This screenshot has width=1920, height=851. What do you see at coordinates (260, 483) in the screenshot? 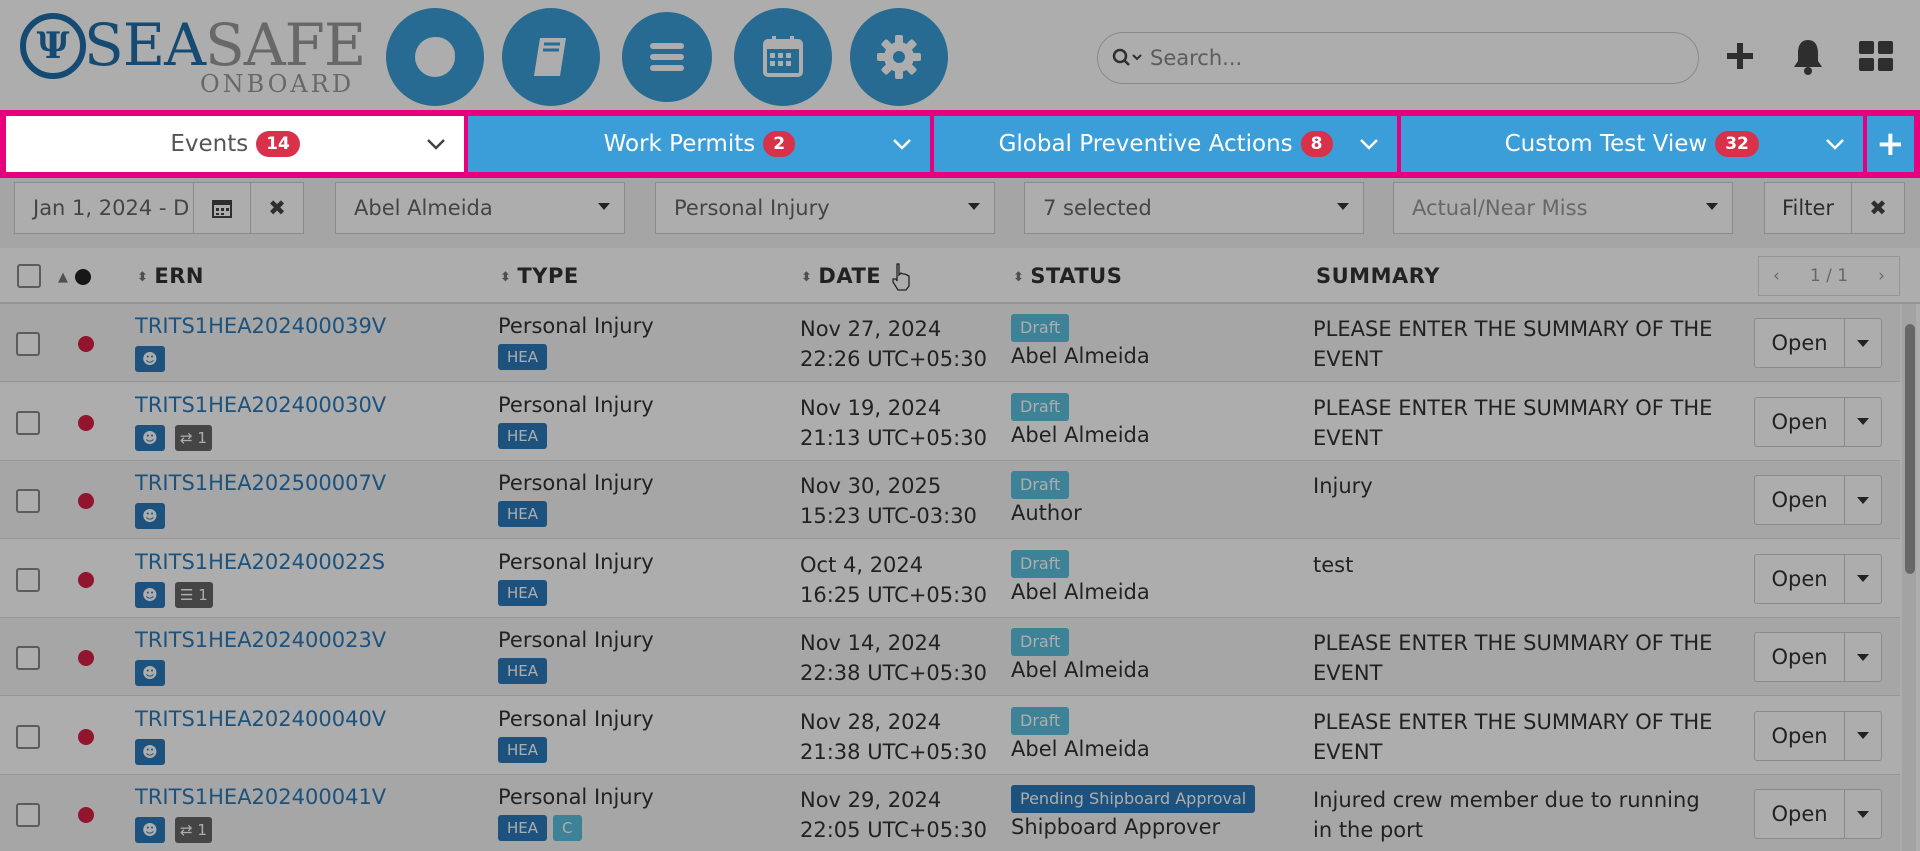
I see `ern-link: TRITS1HEA202500007V` at bounding box center [260, 483].